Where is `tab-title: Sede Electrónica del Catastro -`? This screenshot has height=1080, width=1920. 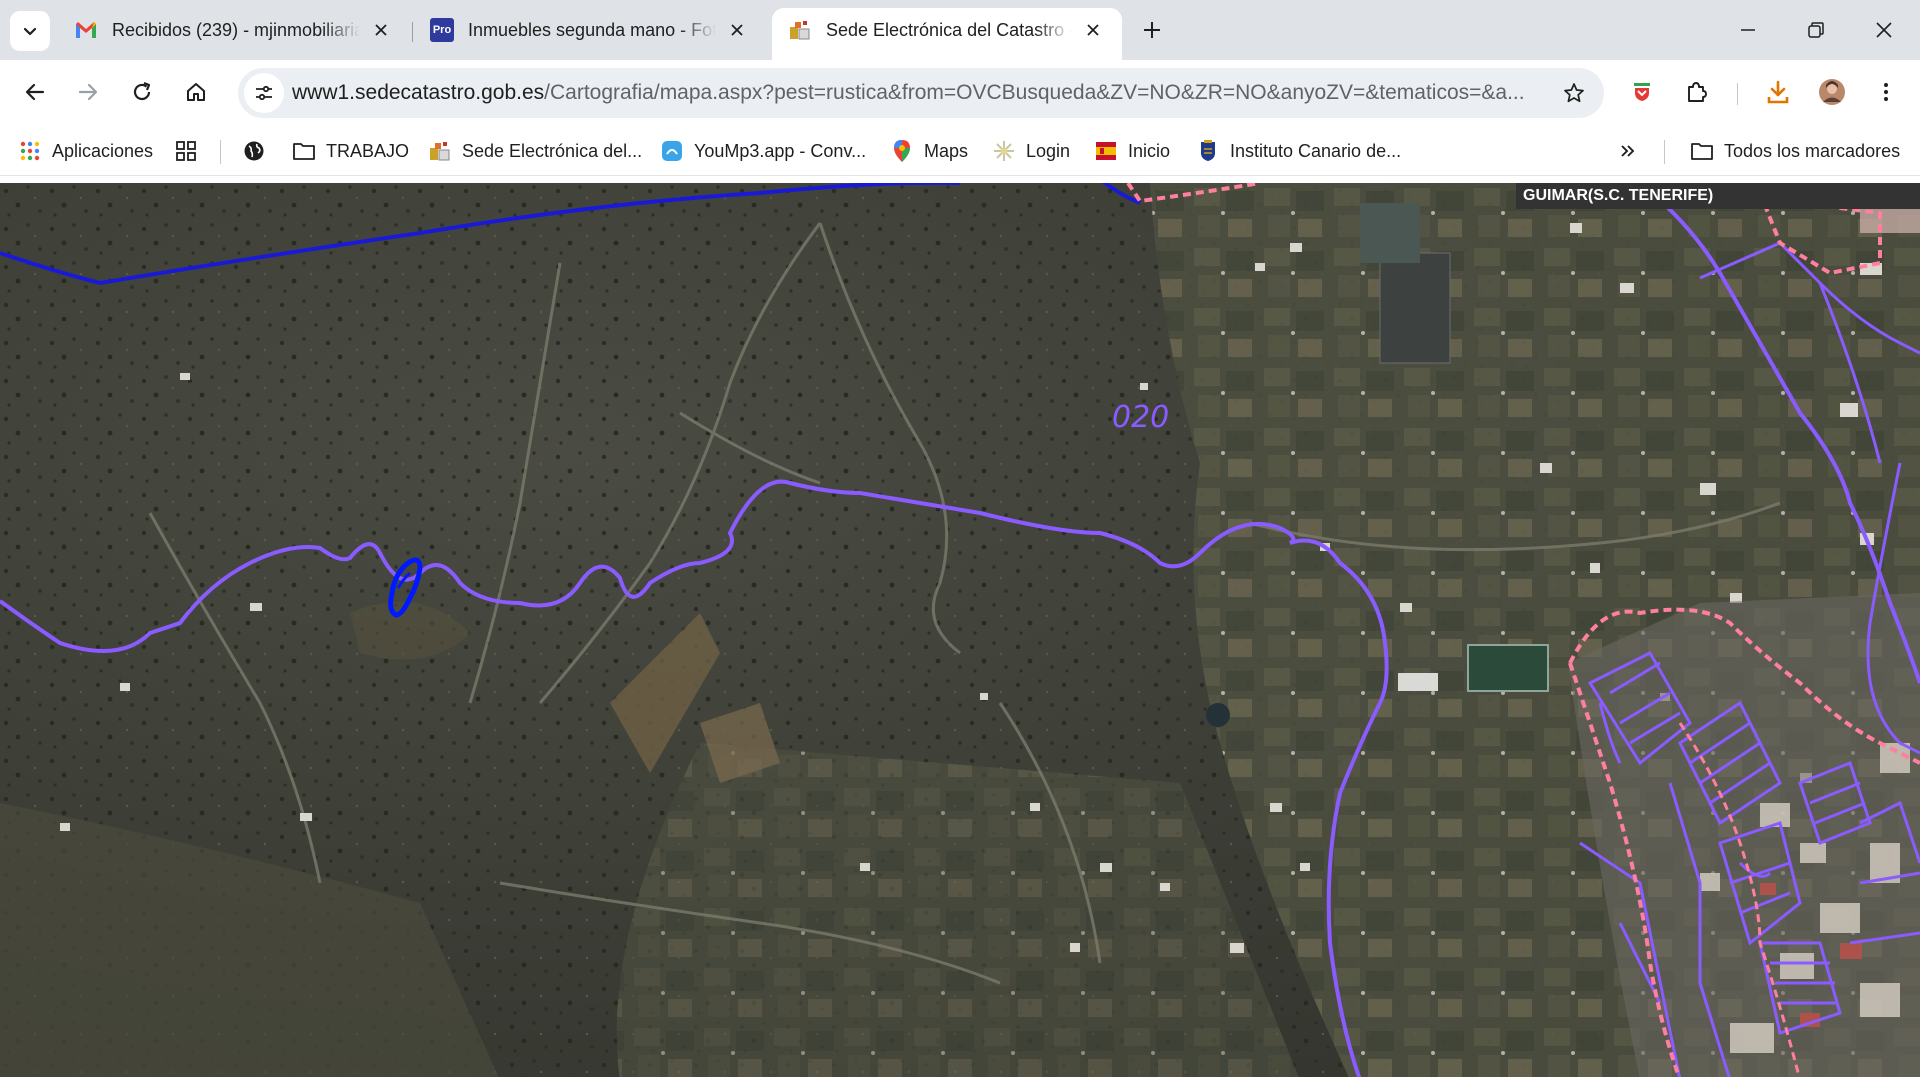 tab-title: Sede Electrónica del Catastro - is located at coordinates (949, 29).